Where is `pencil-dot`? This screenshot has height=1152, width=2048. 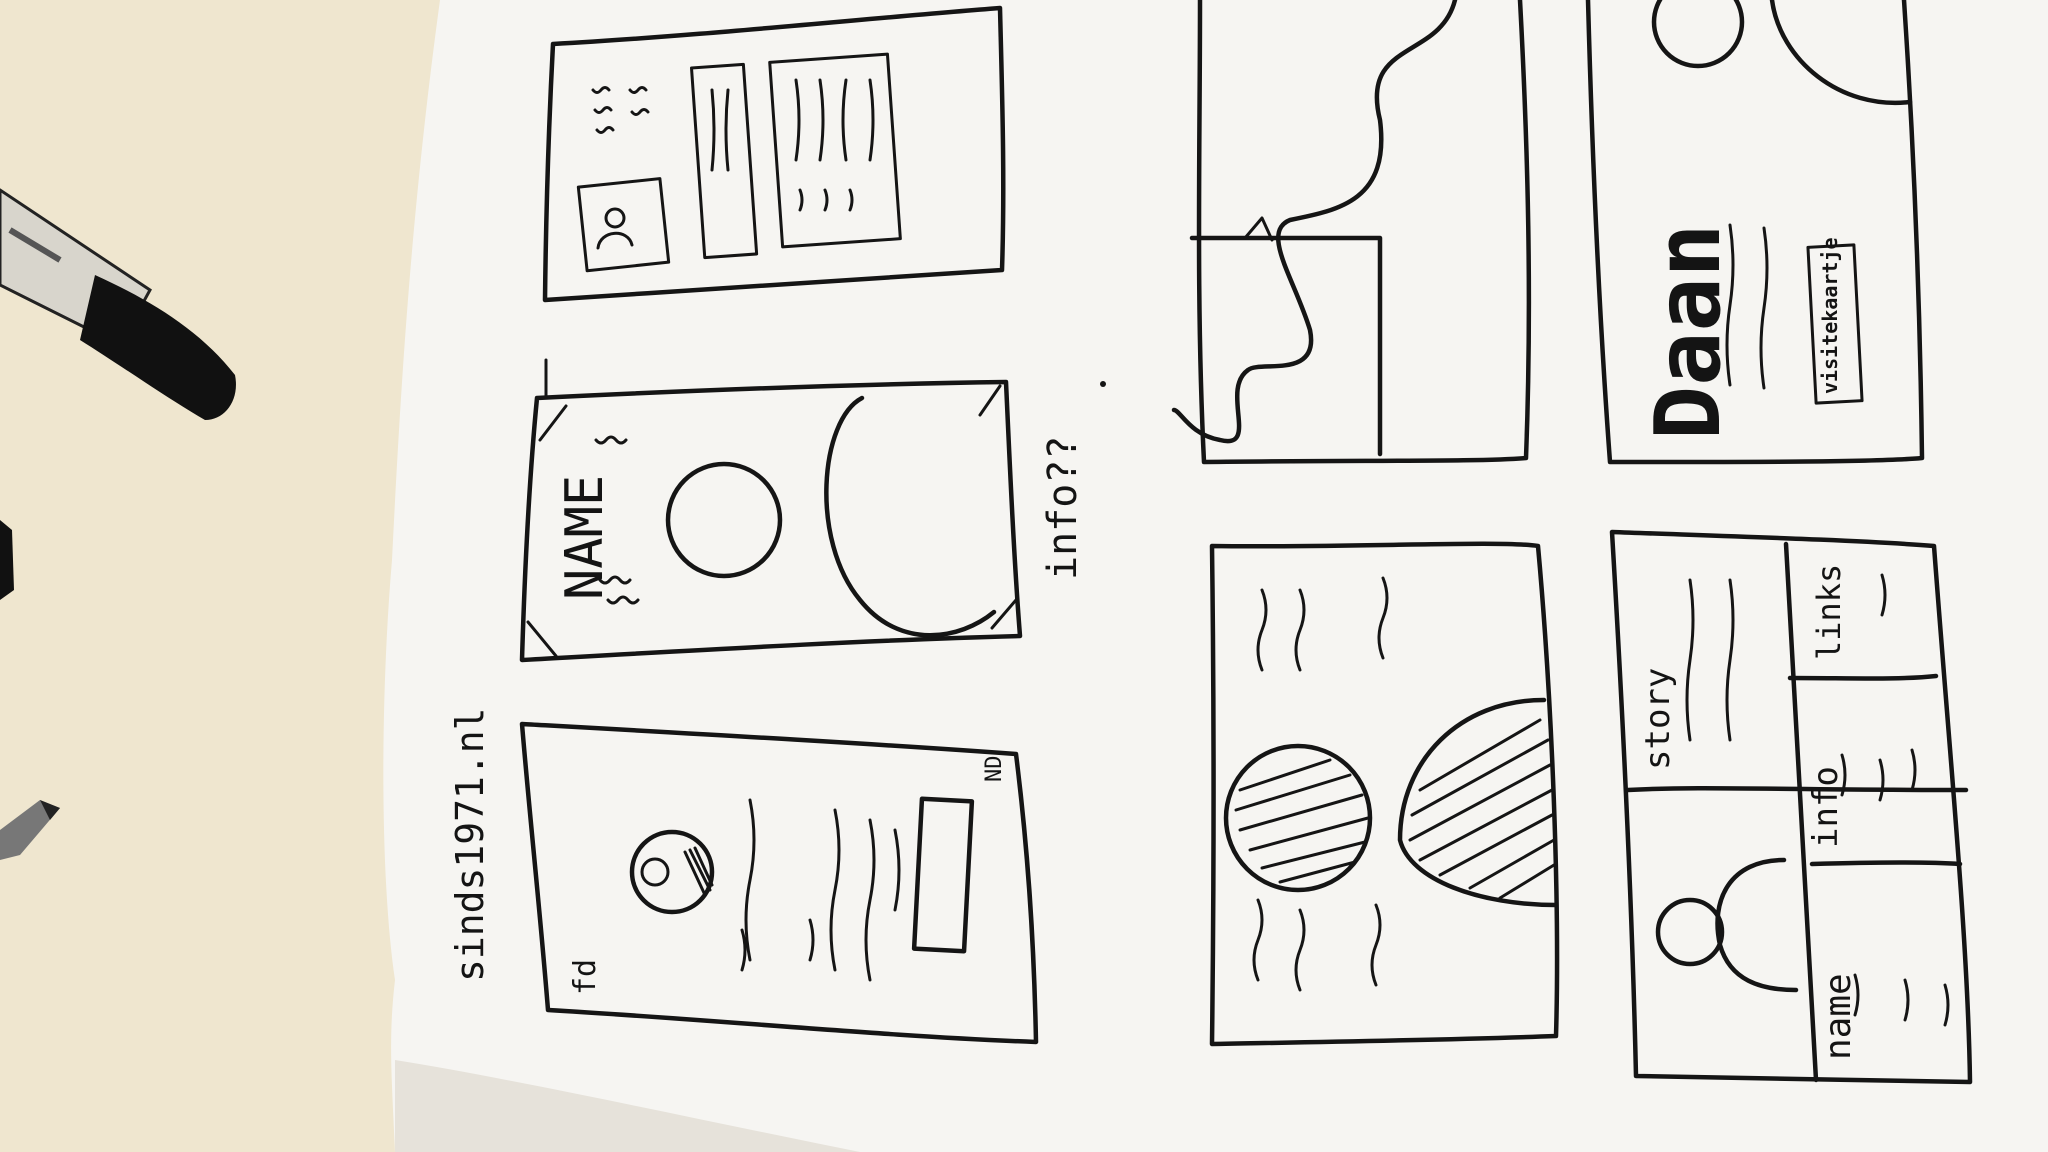
pencil-dot is located at coordinates (1103, 384).